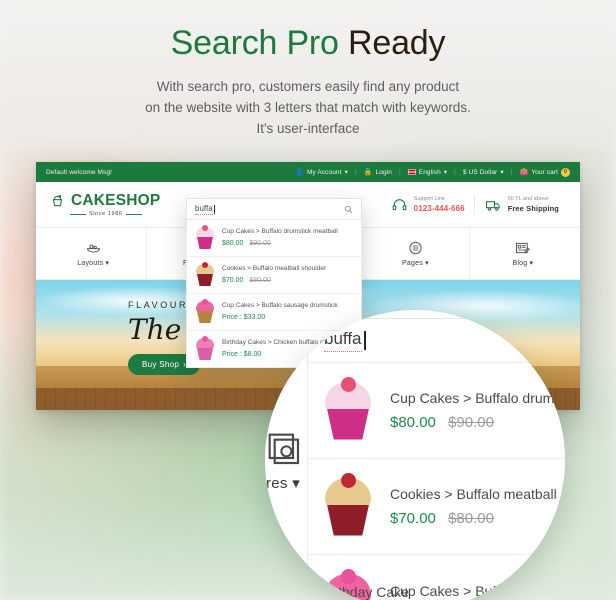 This screenshot has width=616, height=600. I want to click on login-link: 🔒 Login, so click(378, 172).